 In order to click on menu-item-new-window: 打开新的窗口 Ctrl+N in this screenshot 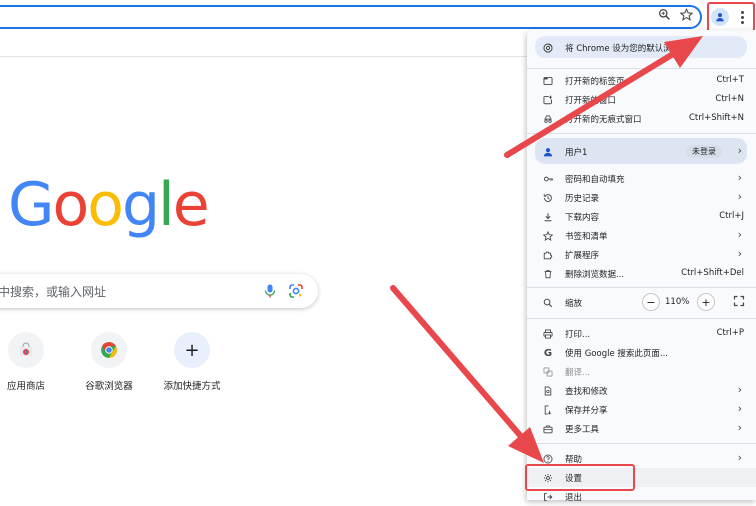, I will do `click(641, 99)`.